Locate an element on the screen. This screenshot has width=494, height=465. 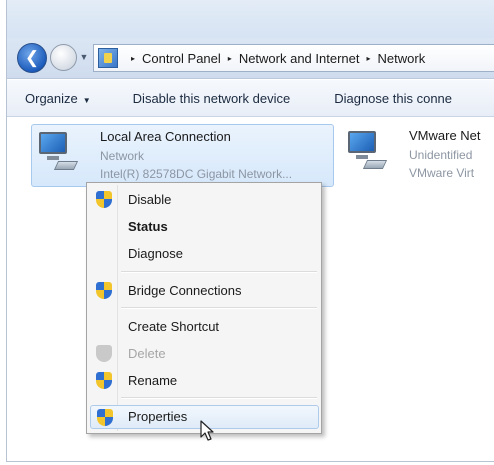
menu-item-disable: Disable is located at coordinates (204, 200).